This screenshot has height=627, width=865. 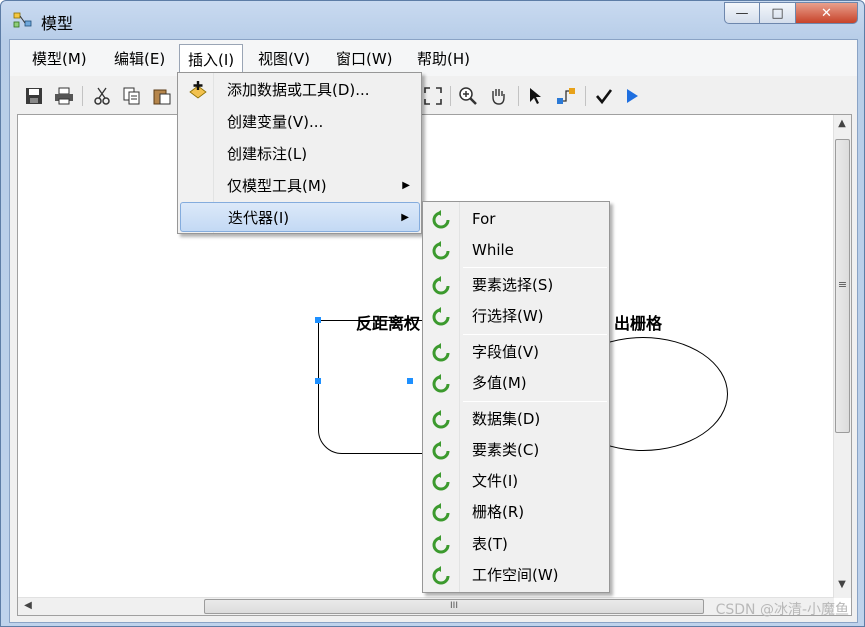 I want to click on submenu-item-label: While, so click(x=493, y=250).